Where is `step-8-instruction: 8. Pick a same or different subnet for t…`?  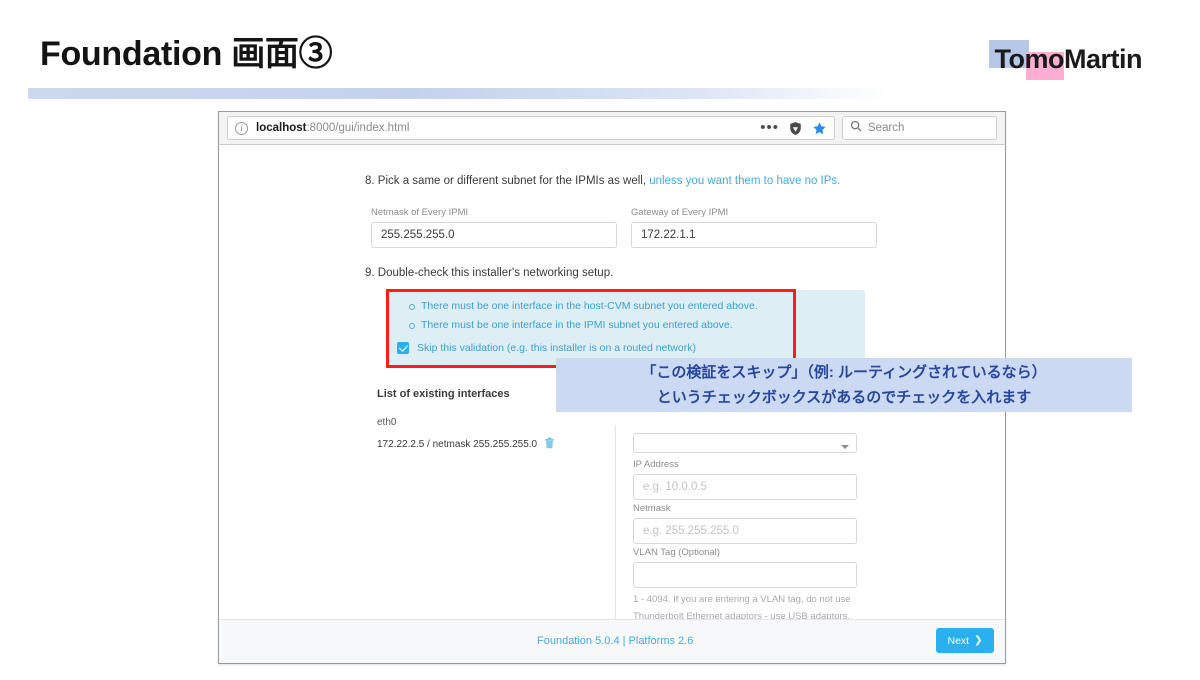
step-8-instruction: 8. Pick a same or different subnet for t… is located at coordinates (602, 181).